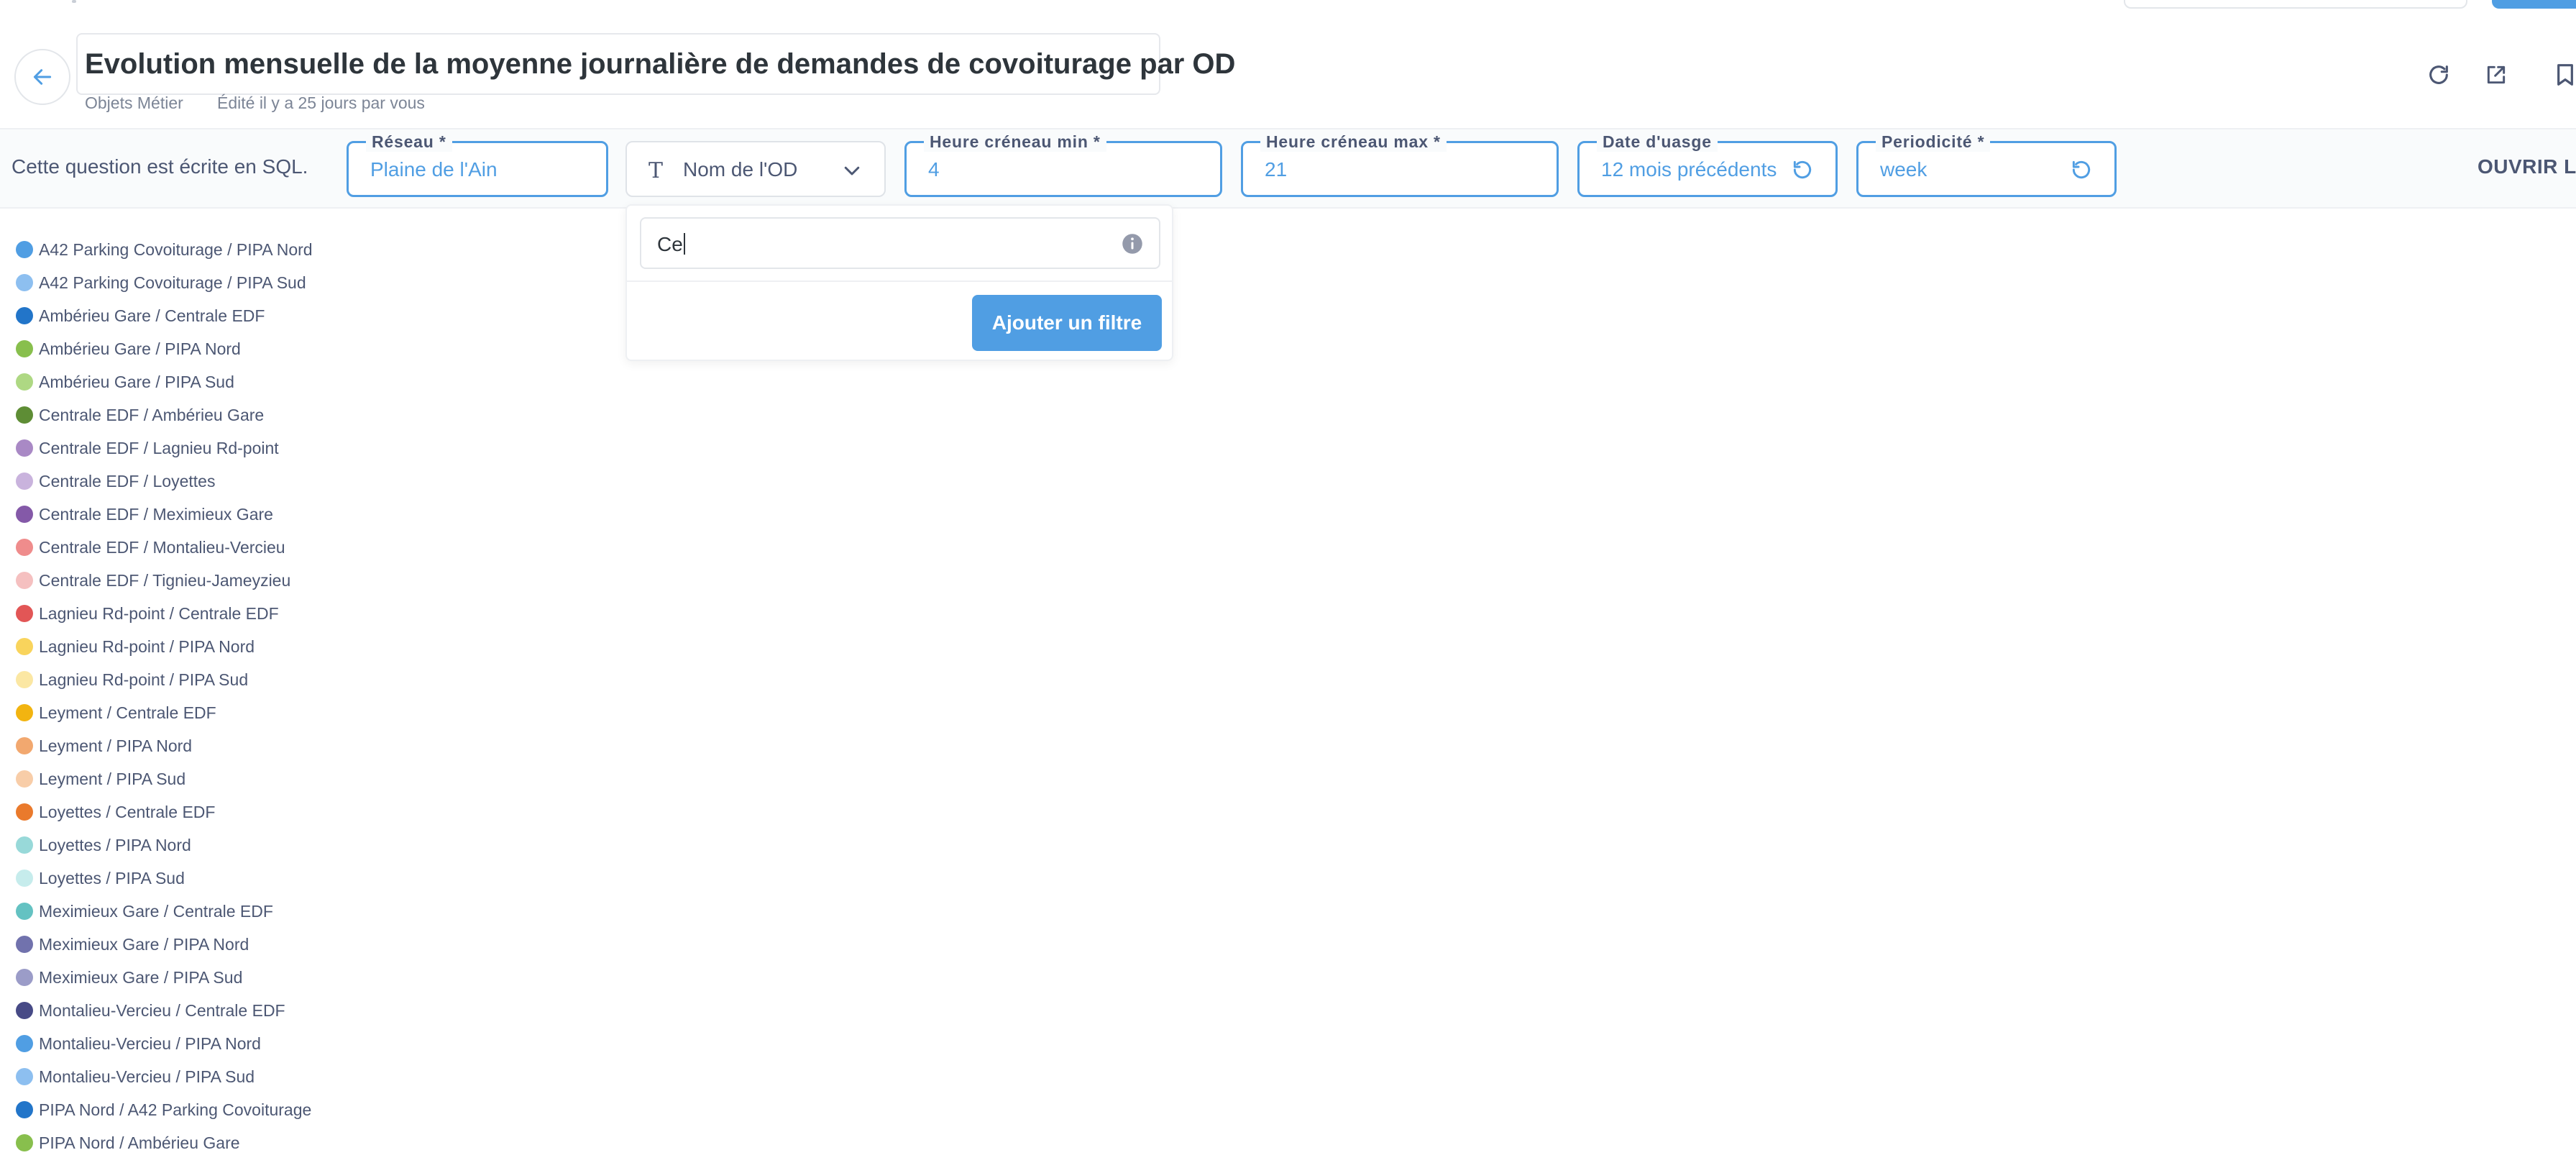 The height and width of the screenshot is (1168, 2576). Describe the element at coordinates (164, 547) in the screenshot. I see `legend-item: Centrale EDF / Montalieu-Vercieu` at that location.